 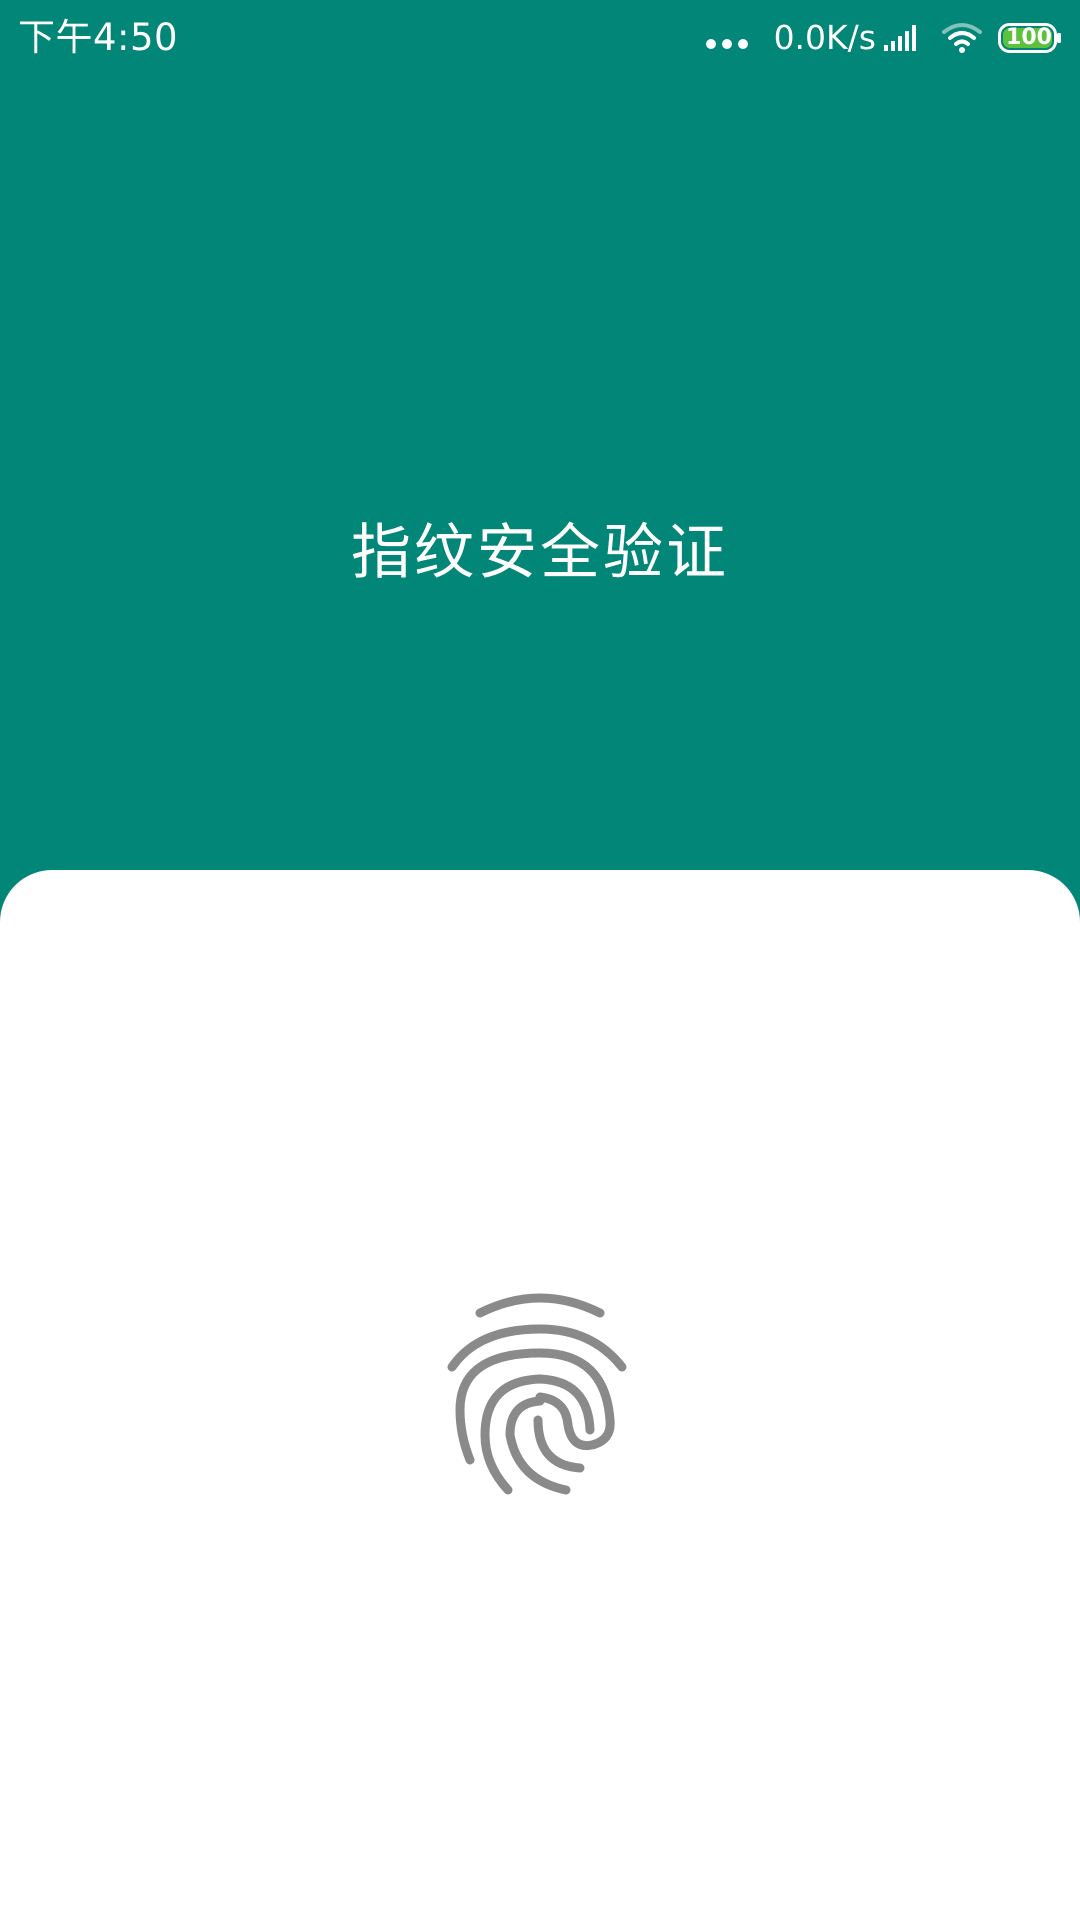 What do you see at coordinates (540, 553) in the screenshot?
I see `page-title: 指纹安全验证` at bounding box center [540, 553].